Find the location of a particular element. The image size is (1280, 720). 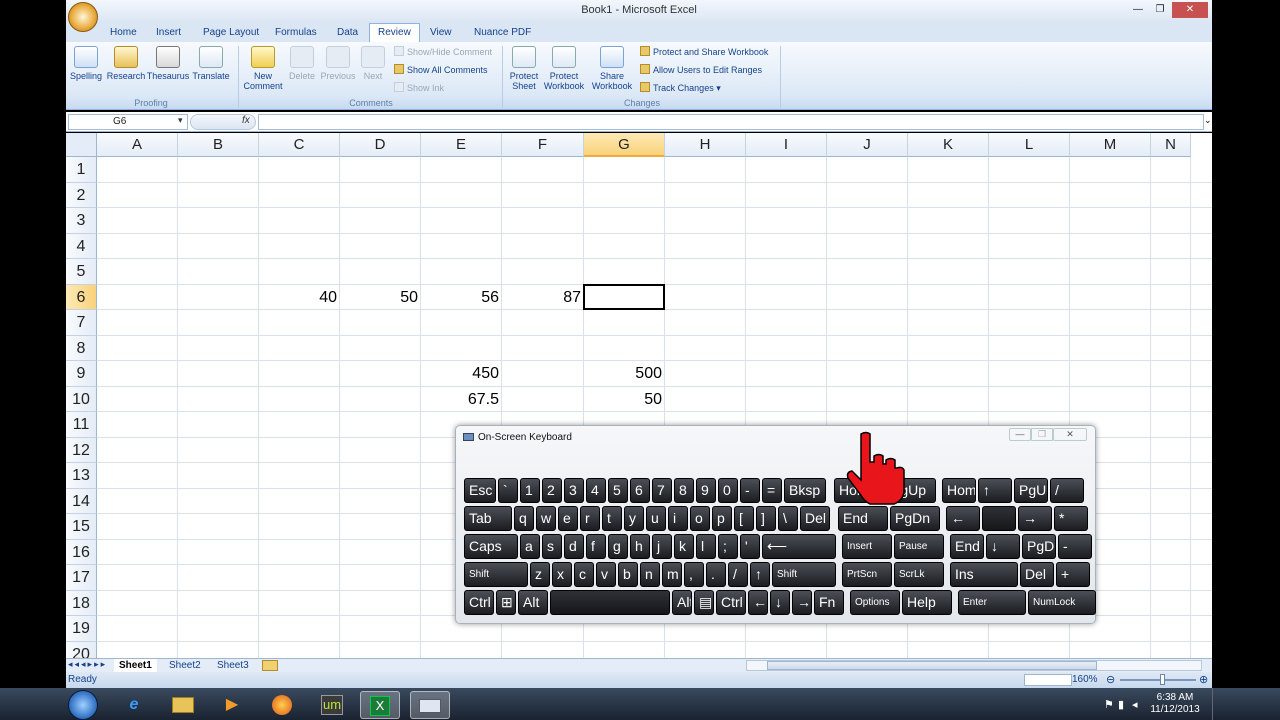

tab-view: View is located at coordinates (441, 33).